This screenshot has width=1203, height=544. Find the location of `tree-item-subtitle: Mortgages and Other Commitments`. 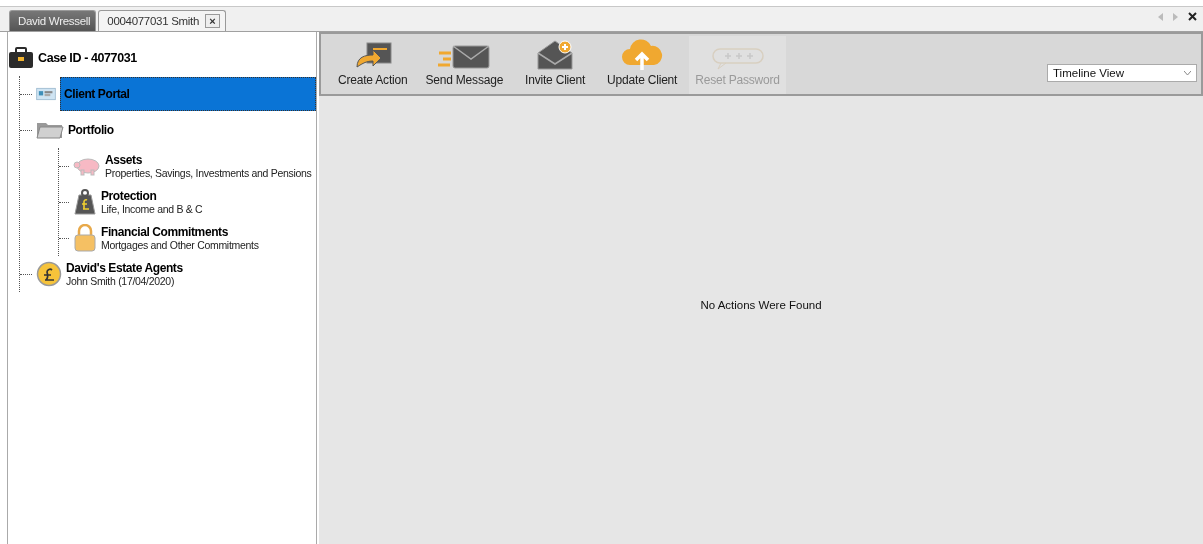

tree-item-subtitle: Mortgages and Other Commitments is located at coordinates (180, 245).